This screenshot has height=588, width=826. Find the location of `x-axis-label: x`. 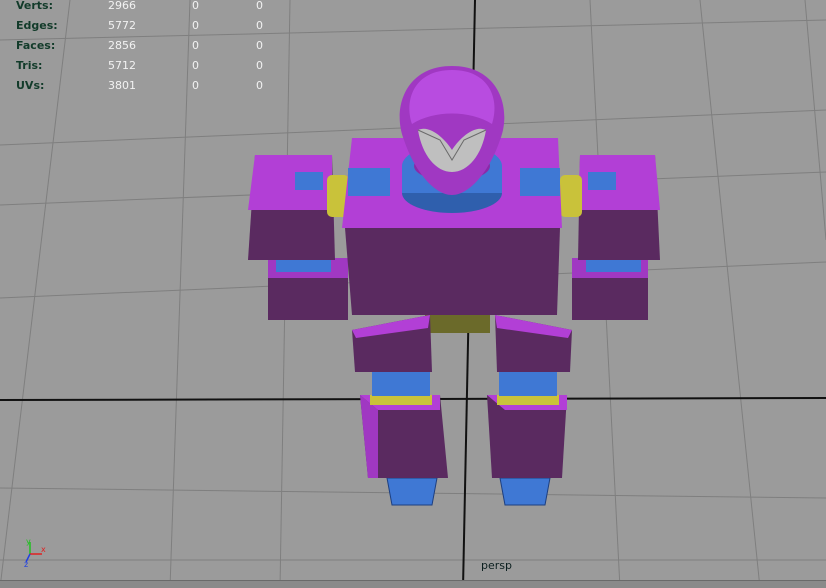

x-axis-label: x is located at coordinates (43, 549).